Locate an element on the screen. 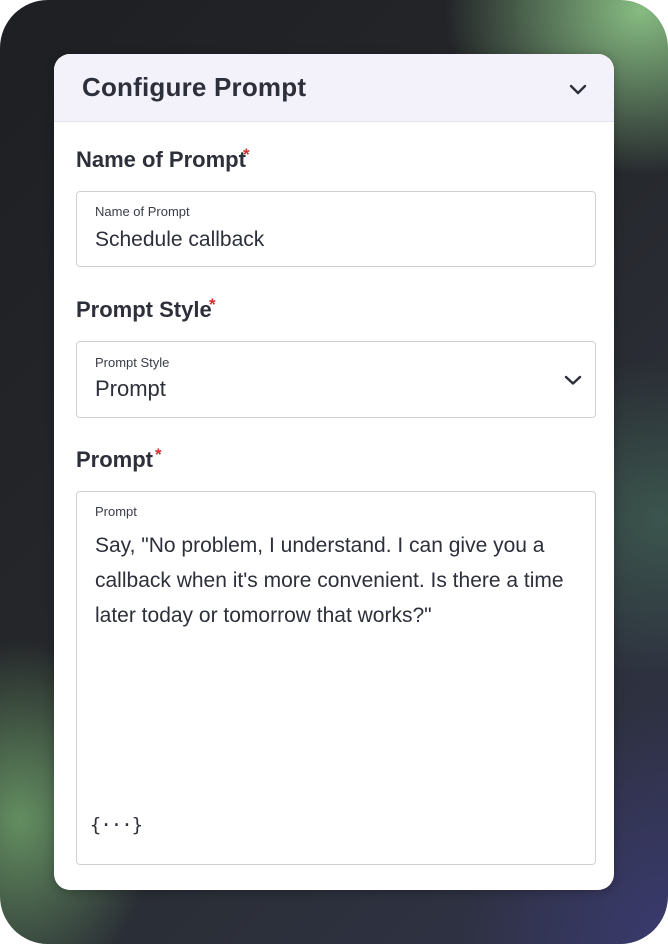 The height and width of the screenshot is (944, 668). name-of-prompt-input: Schedule callback is located at coordinates (179, 240).